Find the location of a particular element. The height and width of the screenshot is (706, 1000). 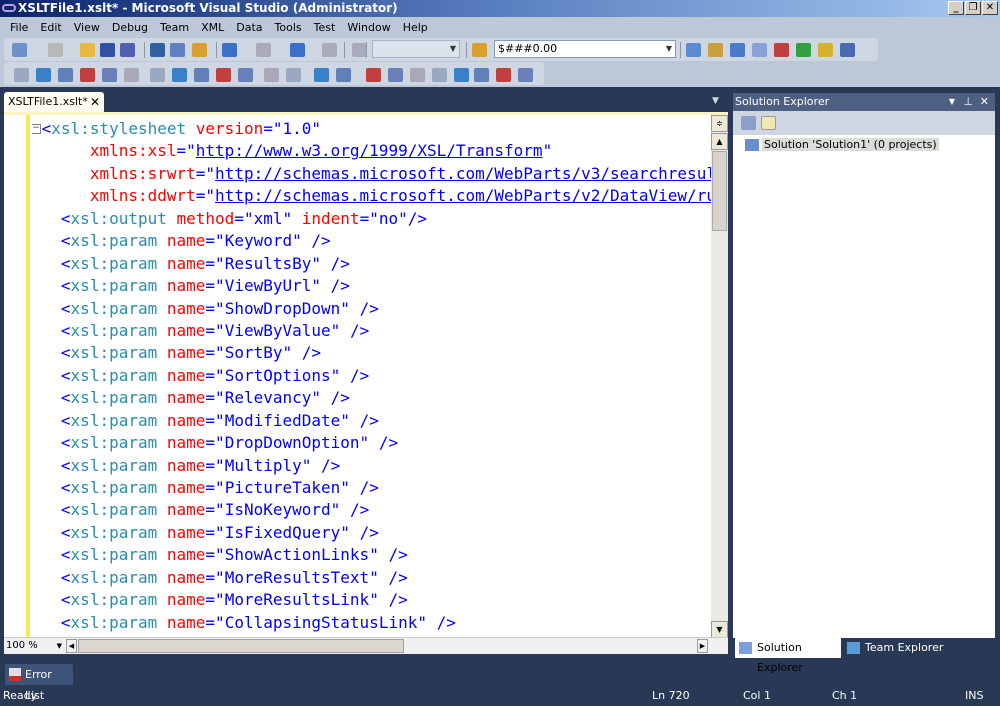

add-item-icon is located at coordinates (55, 50).